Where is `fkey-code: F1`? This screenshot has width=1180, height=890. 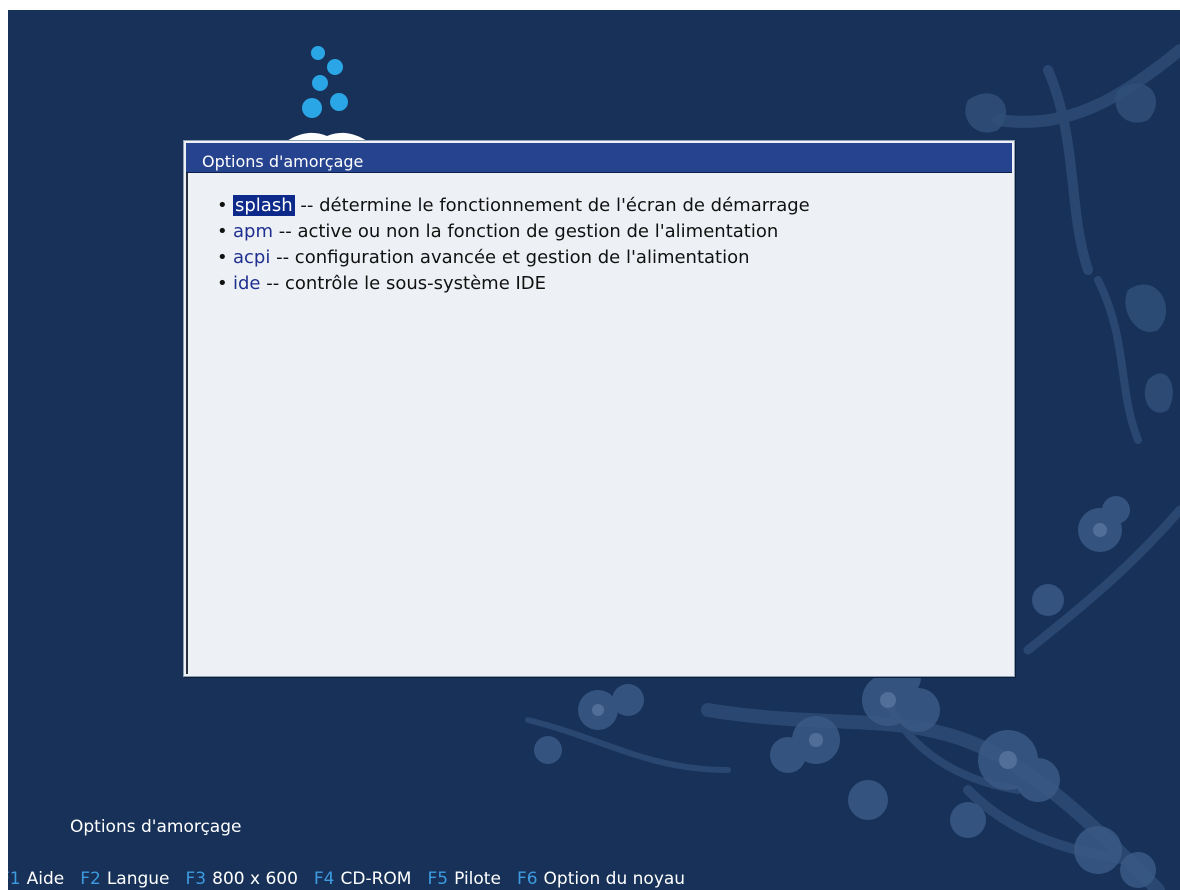 fkey-code: F1 is located at coordinates (14, 879).